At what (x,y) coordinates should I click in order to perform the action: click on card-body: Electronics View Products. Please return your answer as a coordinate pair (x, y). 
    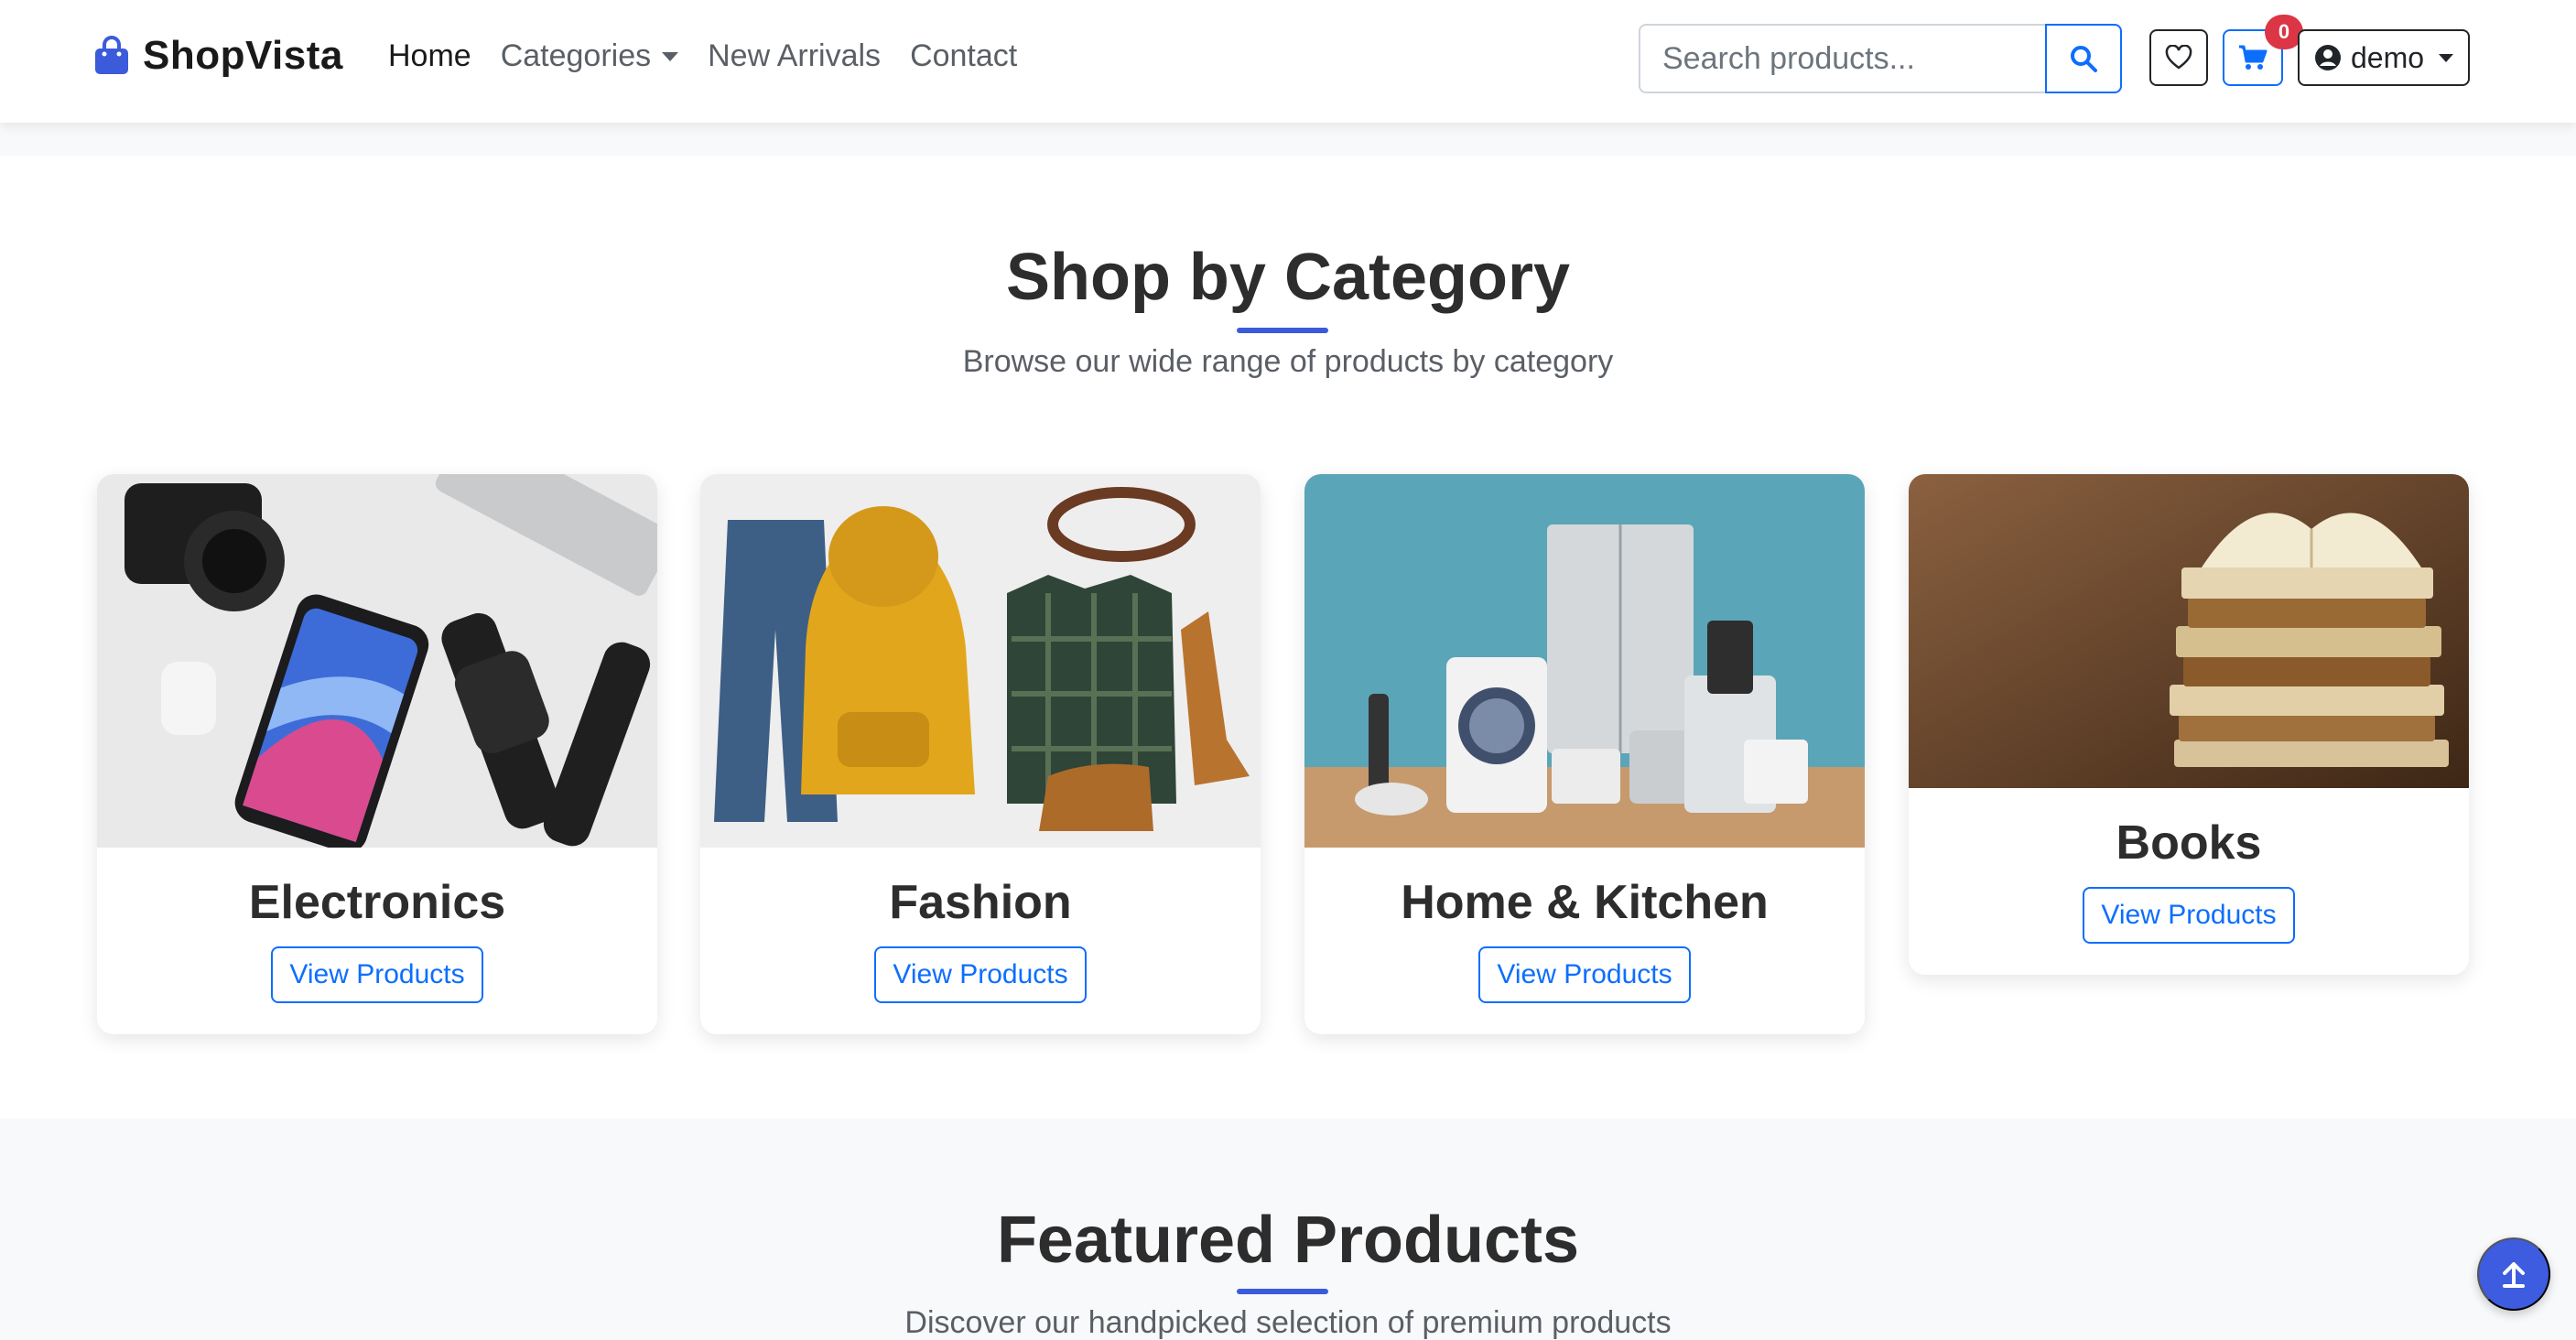
    Looking at the image, I should click on (377, 941).